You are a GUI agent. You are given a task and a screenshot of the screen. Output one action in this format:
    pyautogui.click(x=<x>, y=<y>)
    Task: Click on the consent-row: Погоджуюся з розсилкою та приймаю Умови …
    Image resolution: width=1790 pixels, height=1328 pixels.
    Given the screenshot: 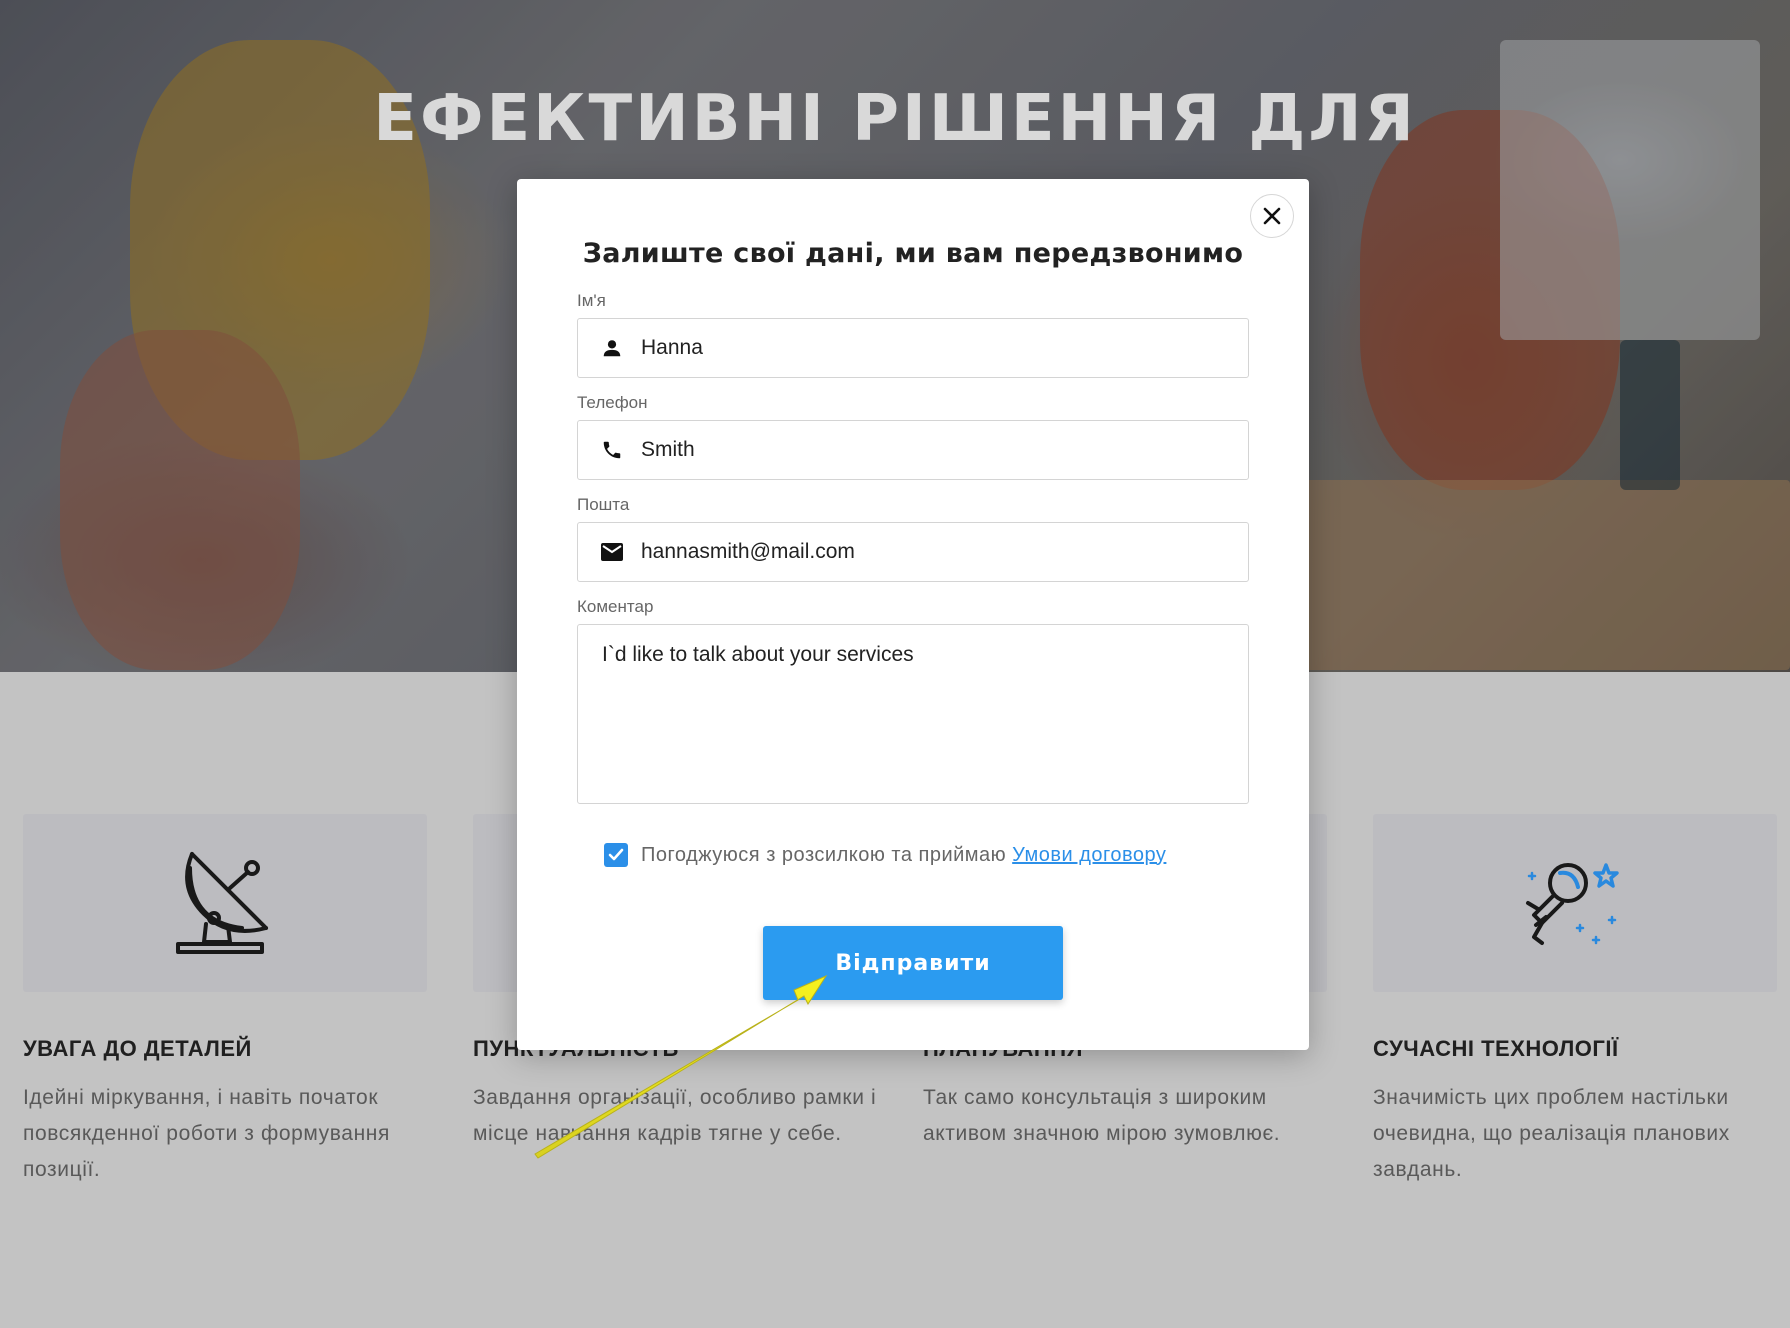 What is the action you would take?
    pyautogui.click(x=885, y=855)
    